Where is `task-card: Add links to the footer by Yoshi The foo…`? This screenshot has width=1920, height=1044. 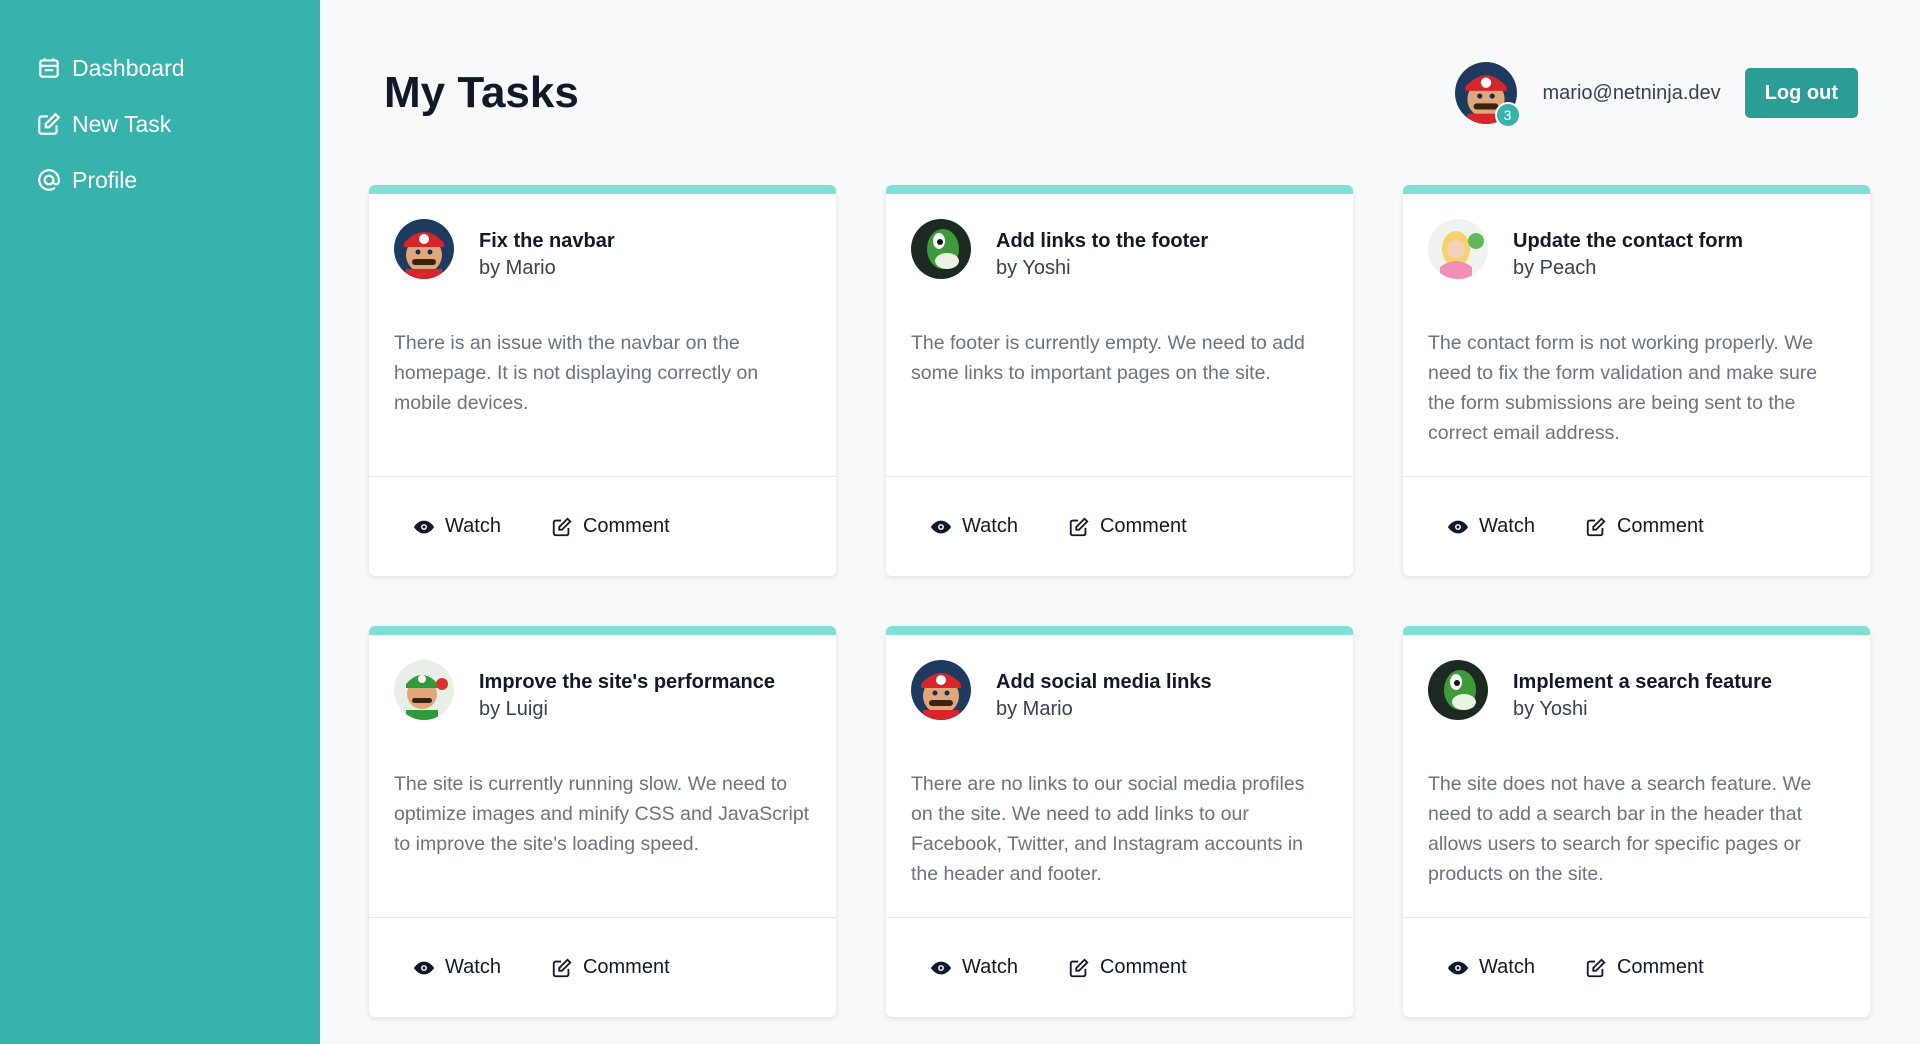 task-card: Add links to the footer by Yoshi The foo… is located at coordinates (1119, 380).